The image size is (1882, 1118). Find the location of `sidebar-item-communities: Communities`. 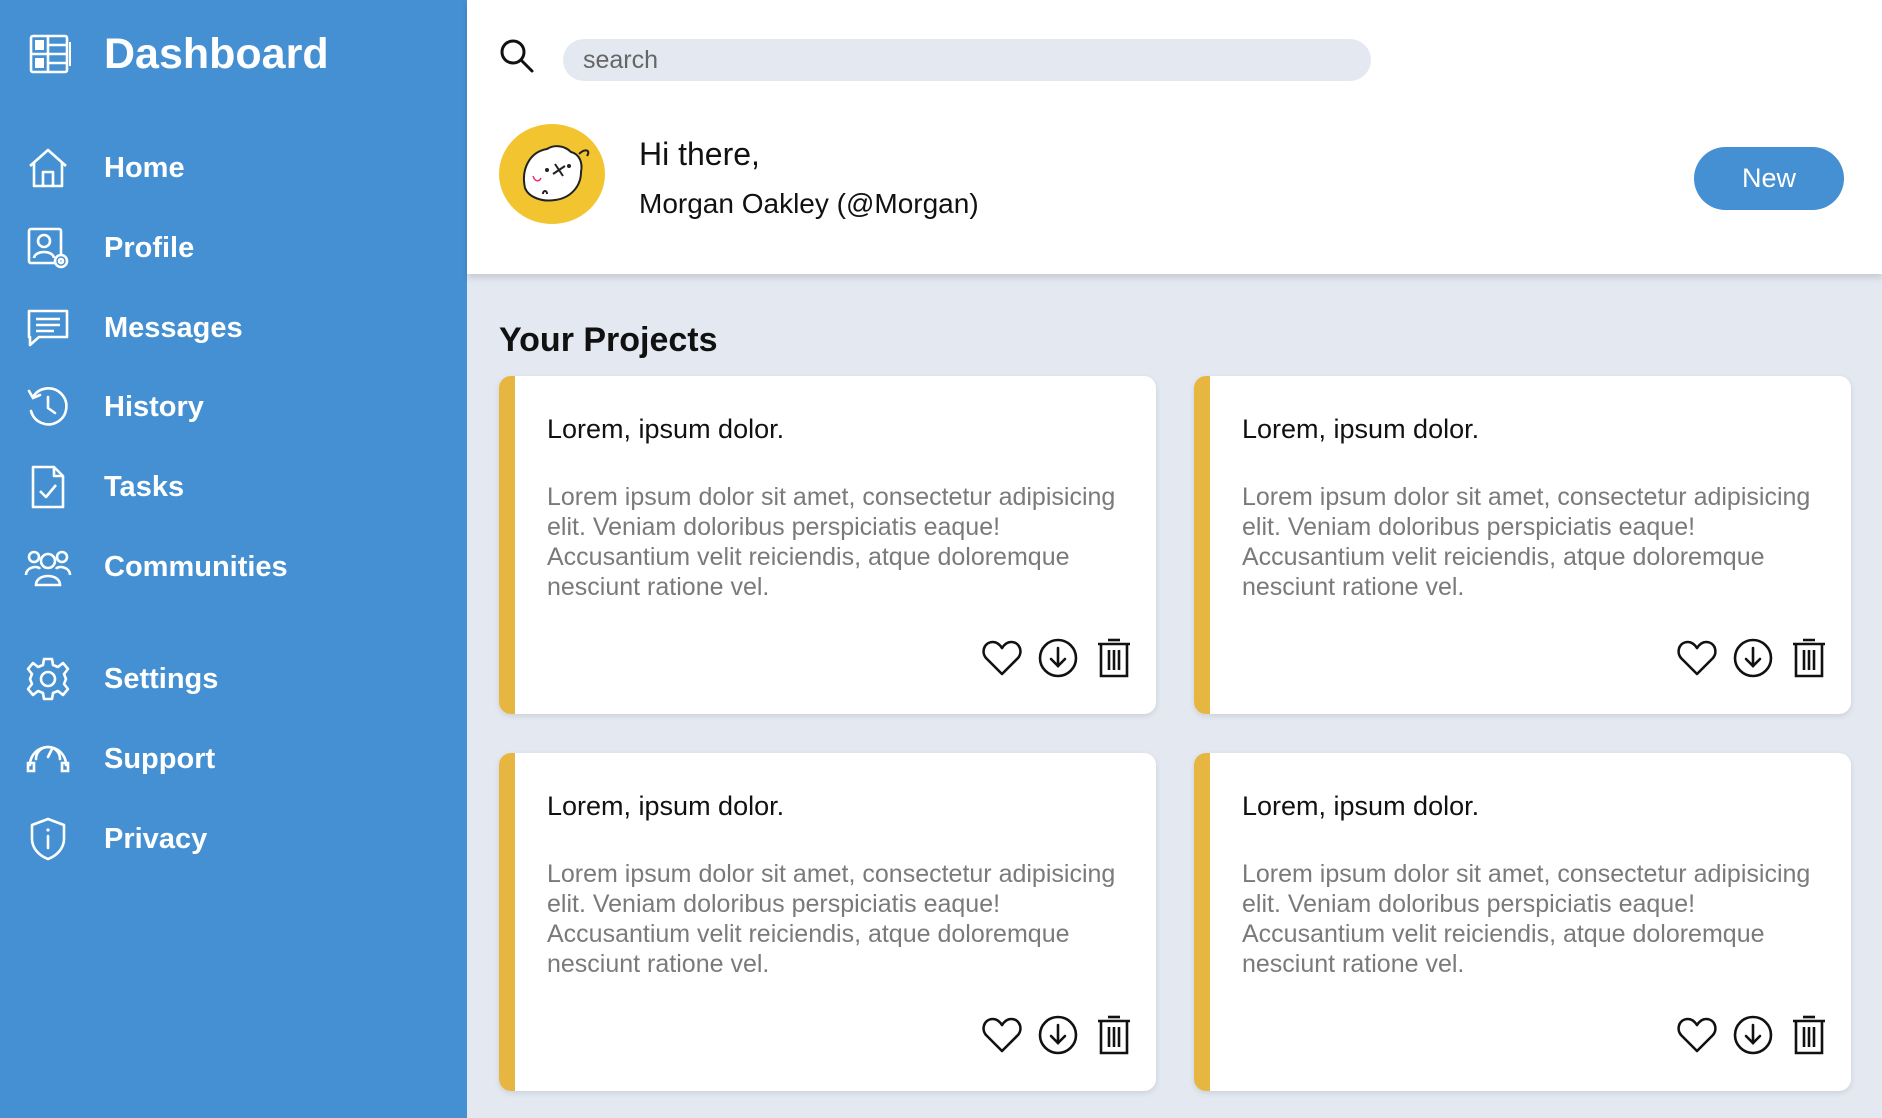

sidebar-item-communities: Communities is located at coordinates (233, 567).